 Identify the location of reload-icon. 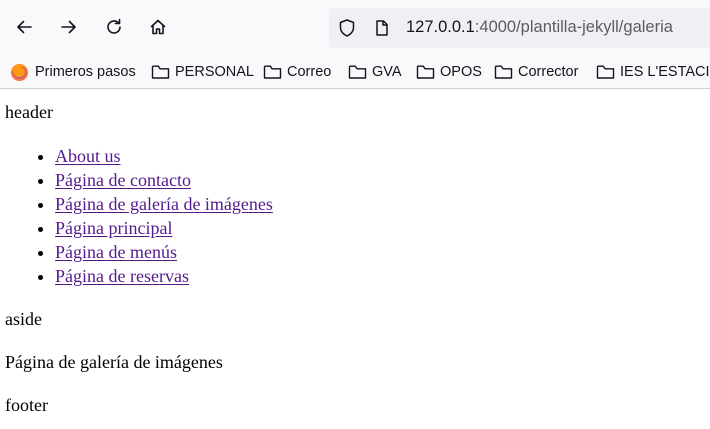
(114, 26).